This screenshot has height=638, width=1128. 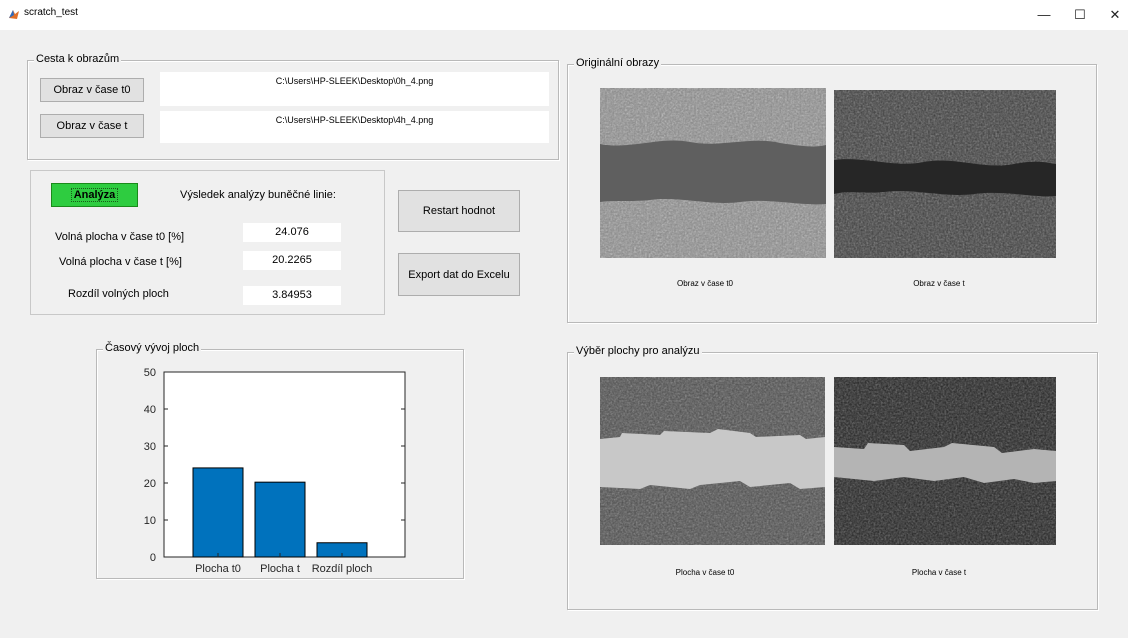 I want to click on result-heading: Výsledek analýzy buněčné linie:, so click(x=258, y=195).